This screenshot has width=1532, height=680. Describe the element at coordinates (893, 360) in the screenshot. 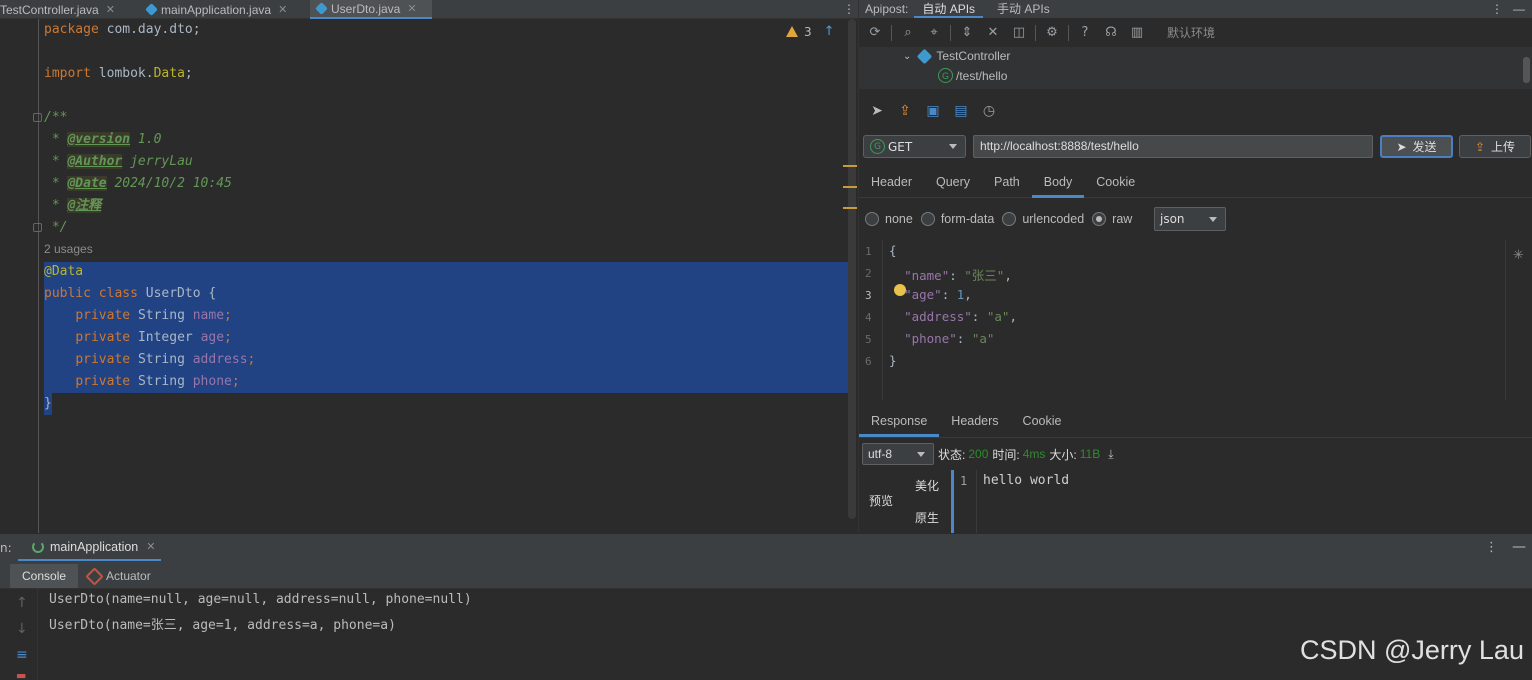

I see `json-line: }` at that location.